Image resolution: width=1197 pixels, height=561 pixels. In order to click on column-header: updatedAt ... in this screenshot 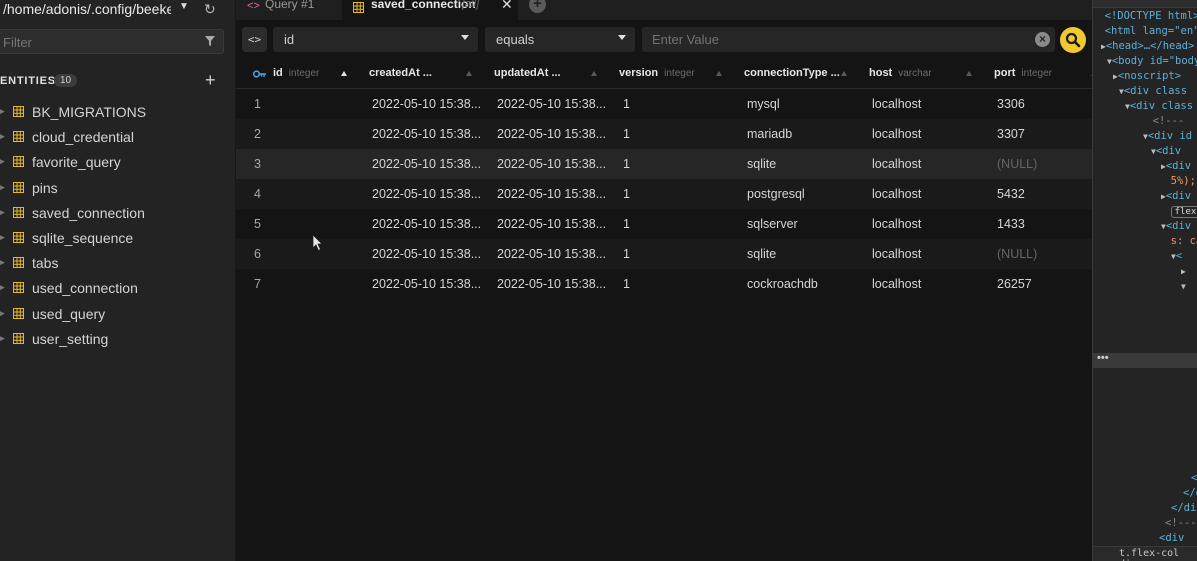, I will do `click(530, 73)`.